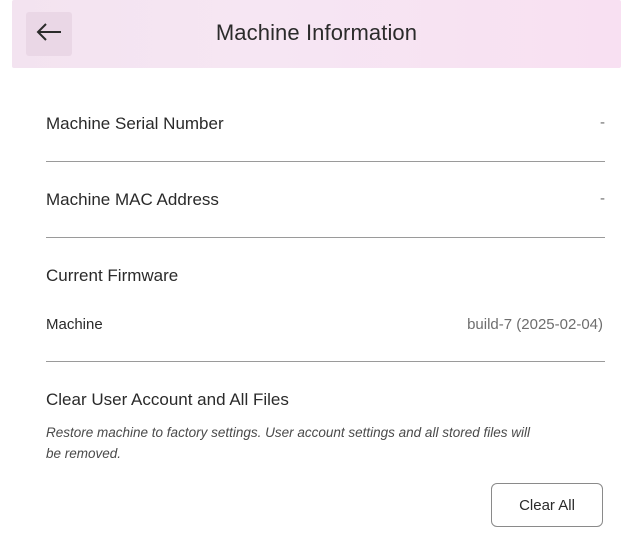  What do you see at coordinates (132, 199) in the screenshot?
I see `mac-address-label: Machine MAC Address` at bounding box center [132, 199].